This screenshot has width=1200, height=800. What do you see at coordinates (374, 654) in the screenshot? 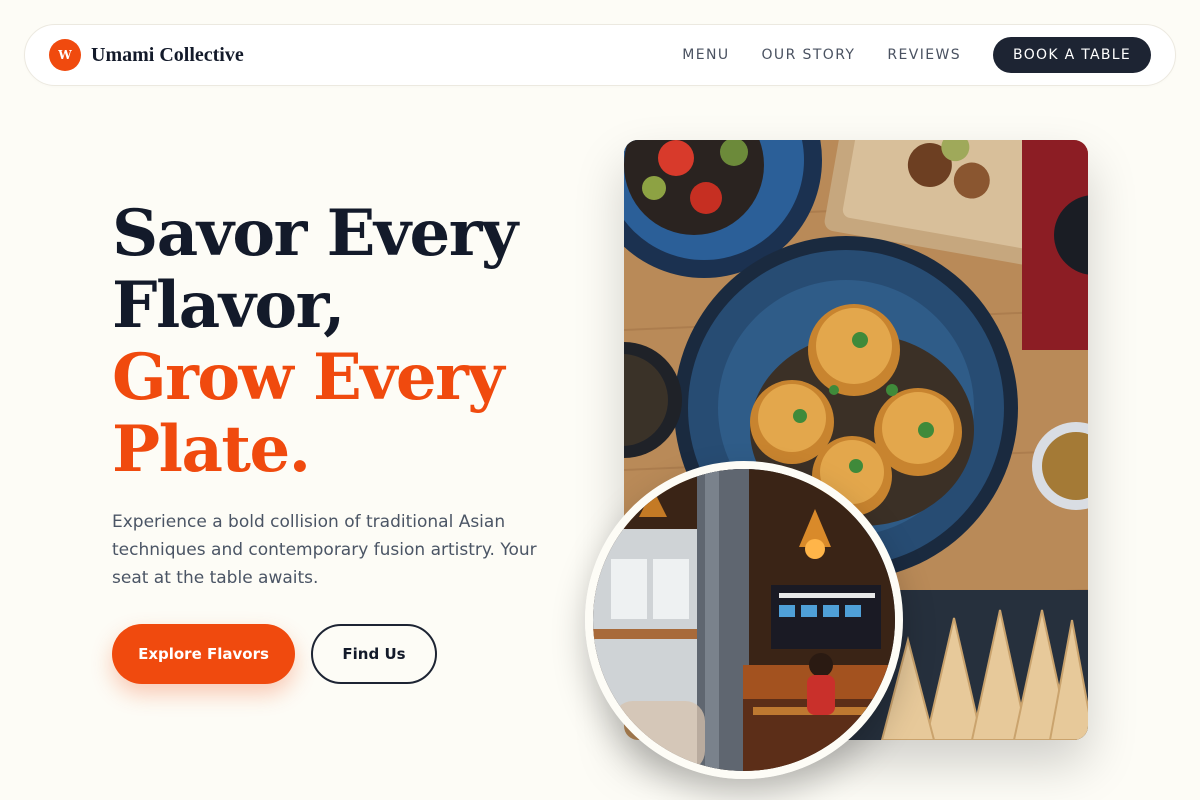
I see `find-us-button: Find Us` at bounding box center [374, 654].